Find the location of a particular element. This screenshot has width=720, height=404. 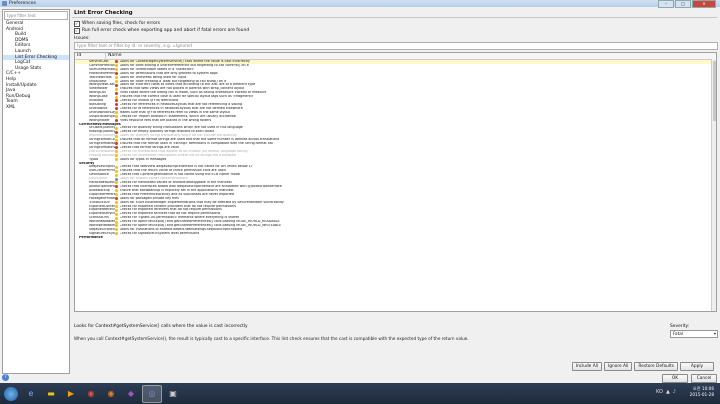

table-header: Id Name is located at coordinates (395, 56).